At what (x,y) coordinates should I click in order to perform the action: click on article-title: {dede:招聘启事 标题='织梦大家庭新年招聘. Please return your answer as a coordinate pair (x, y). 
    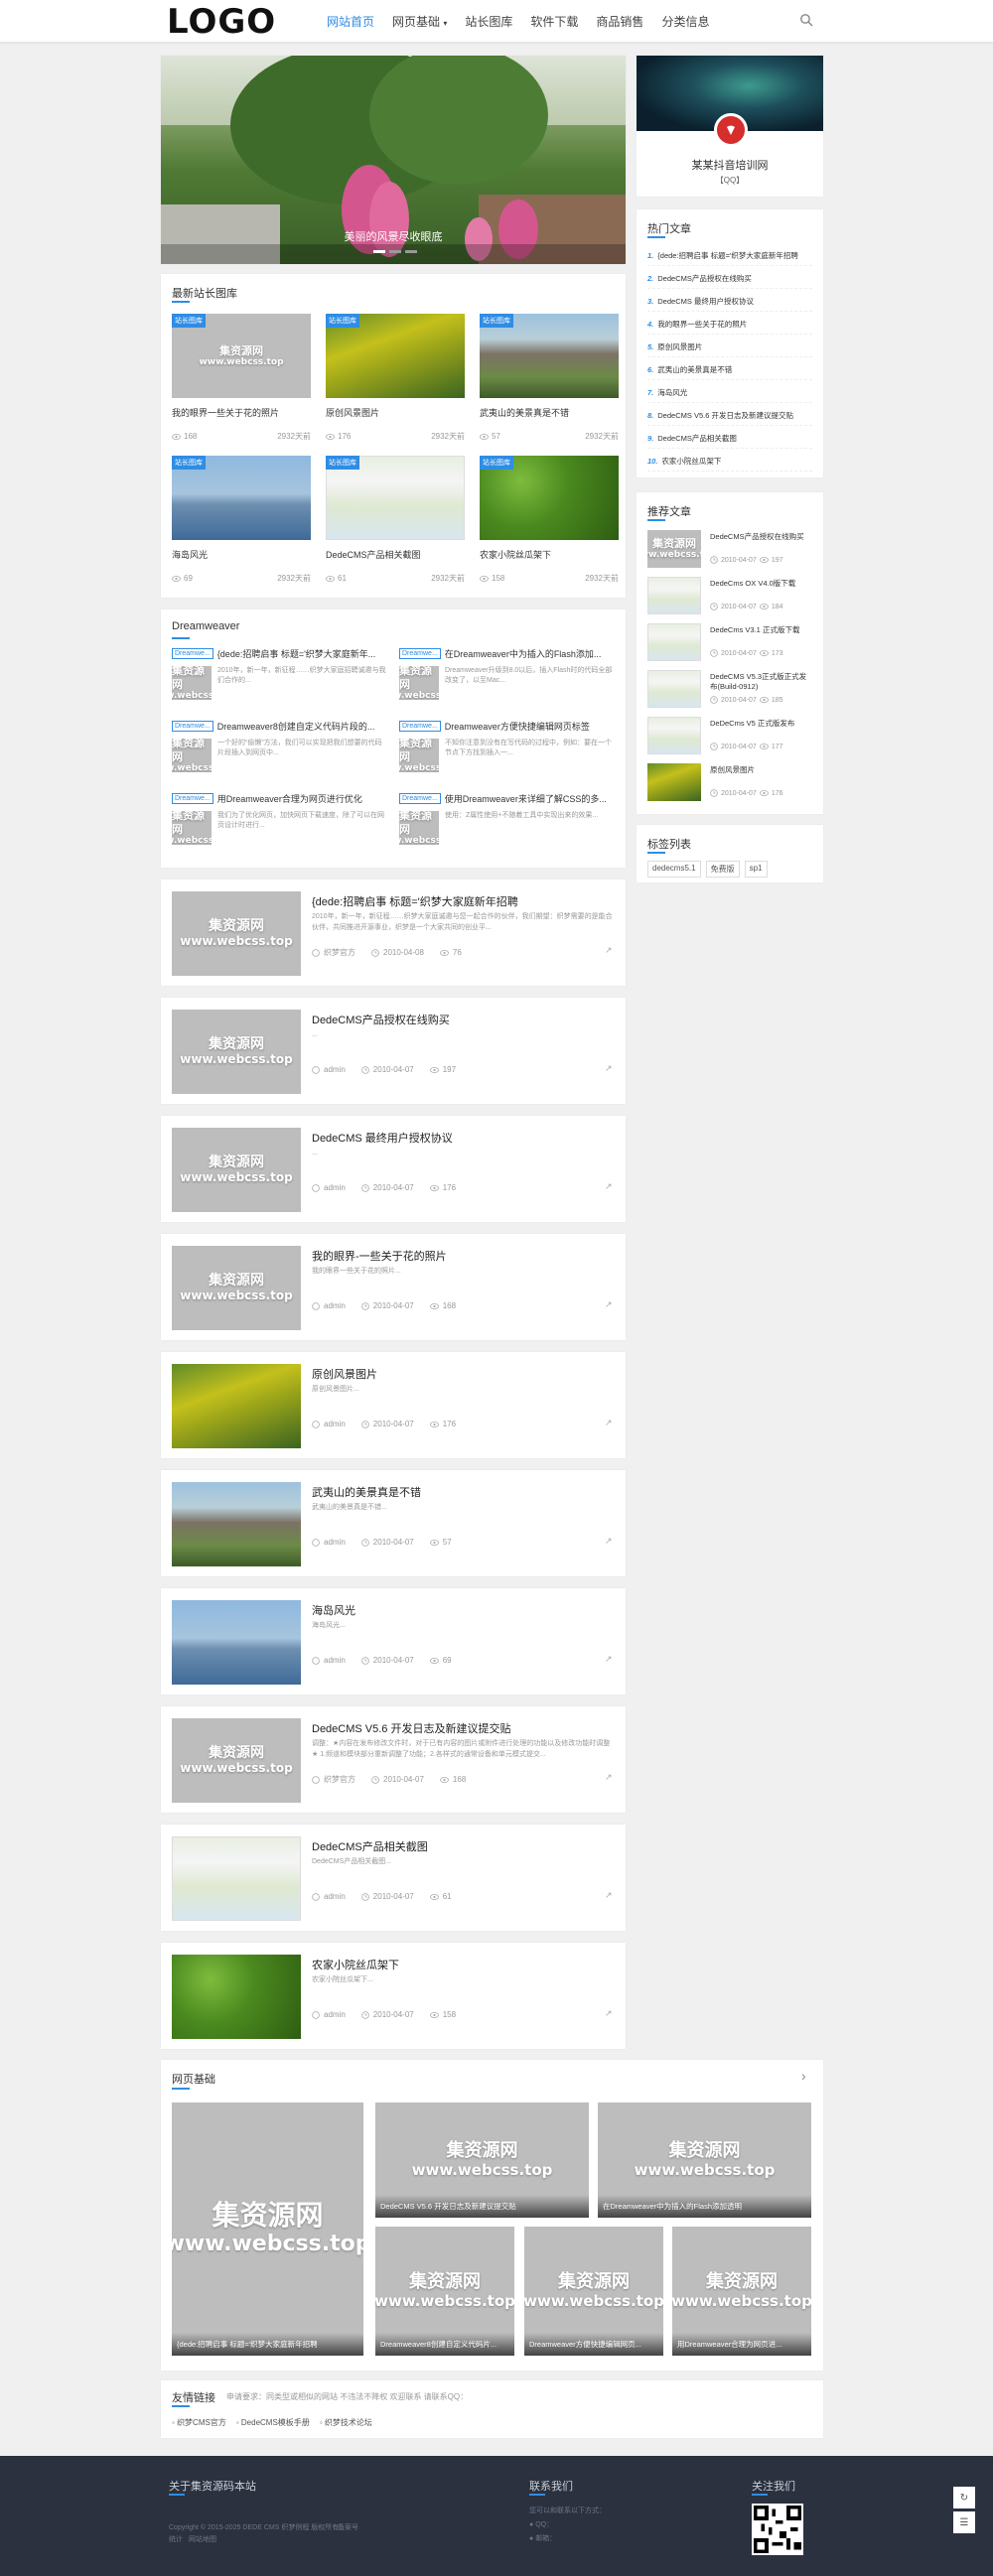
    Looking at the image, I should click on (461, 901).